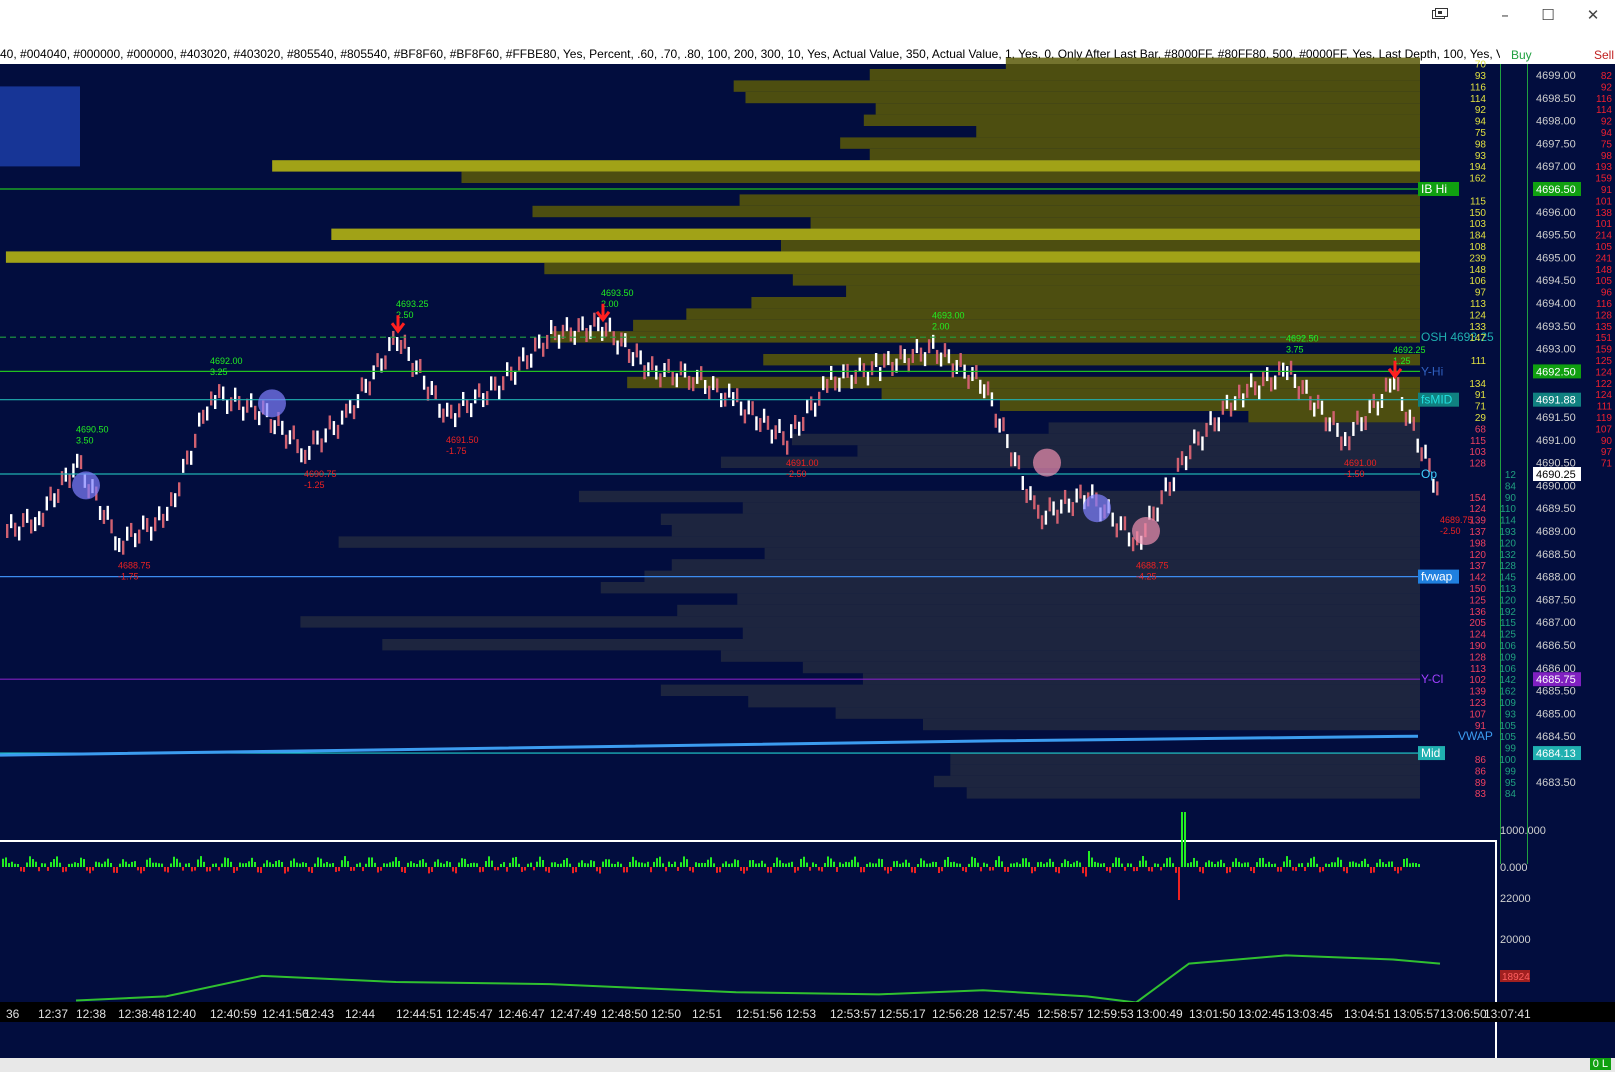  What do you see at coordinates (1548, 15) in the screenshot?
I see `maximize-button: ☐` at bounding box center [1548, 15].